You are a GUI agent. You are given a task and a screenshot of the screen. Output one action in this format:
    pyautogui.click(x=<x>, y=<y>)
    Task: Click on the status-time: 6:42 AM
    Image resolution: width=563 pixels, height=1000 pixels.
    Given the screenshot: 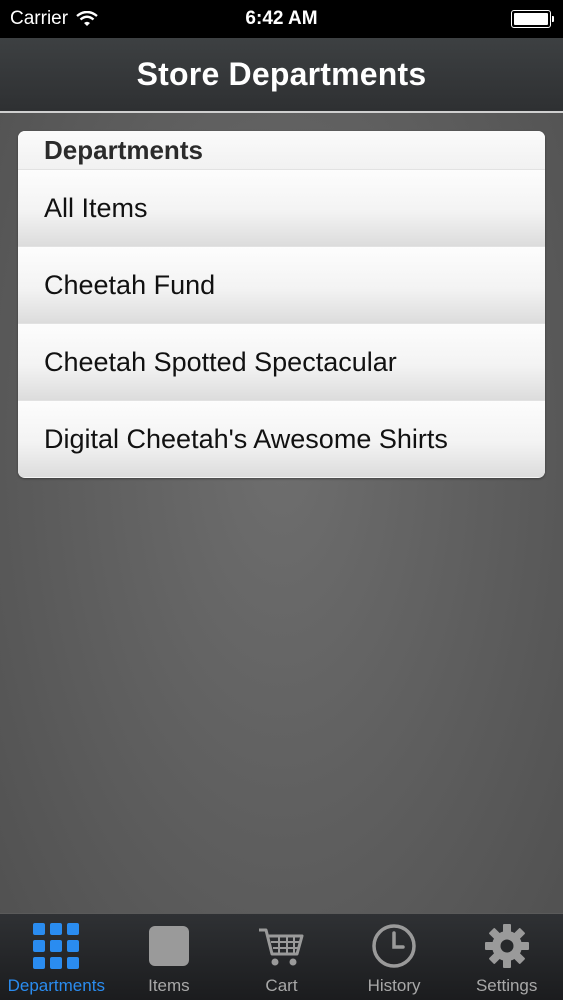 What is the action you would take?
    pyautogui.click(x=281, y=18)
    